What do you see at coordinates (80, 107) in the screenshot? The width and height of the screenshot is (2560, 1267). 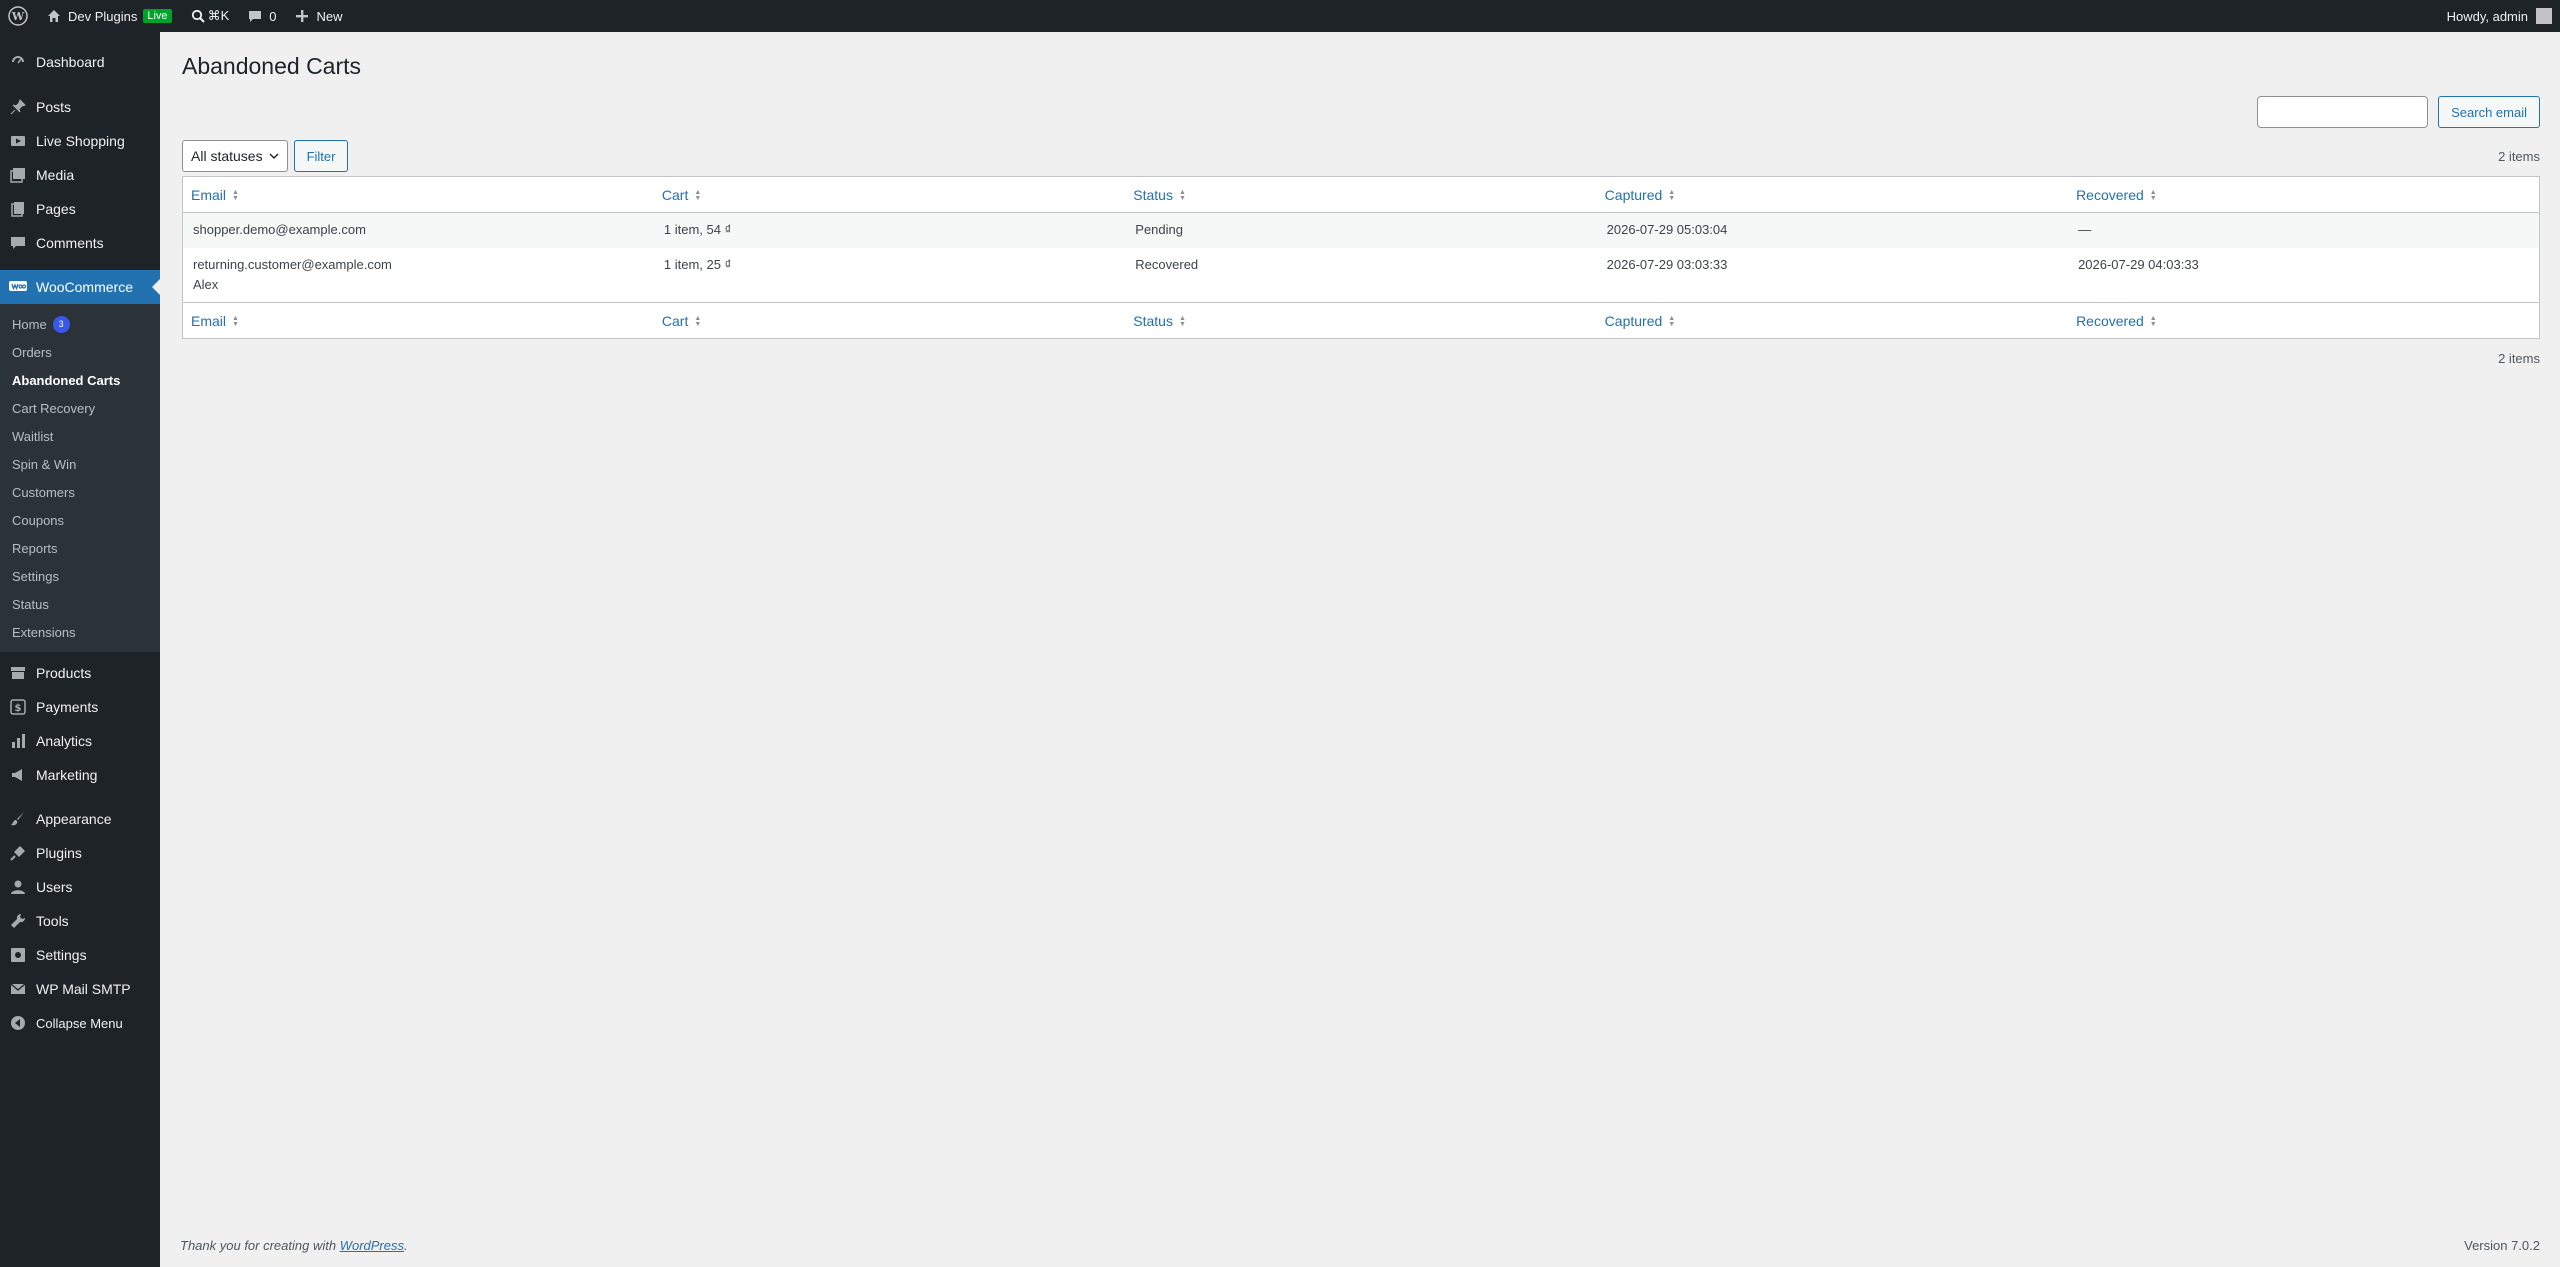 I see `menu-posts: Posts` at bounding box center [80, 107].